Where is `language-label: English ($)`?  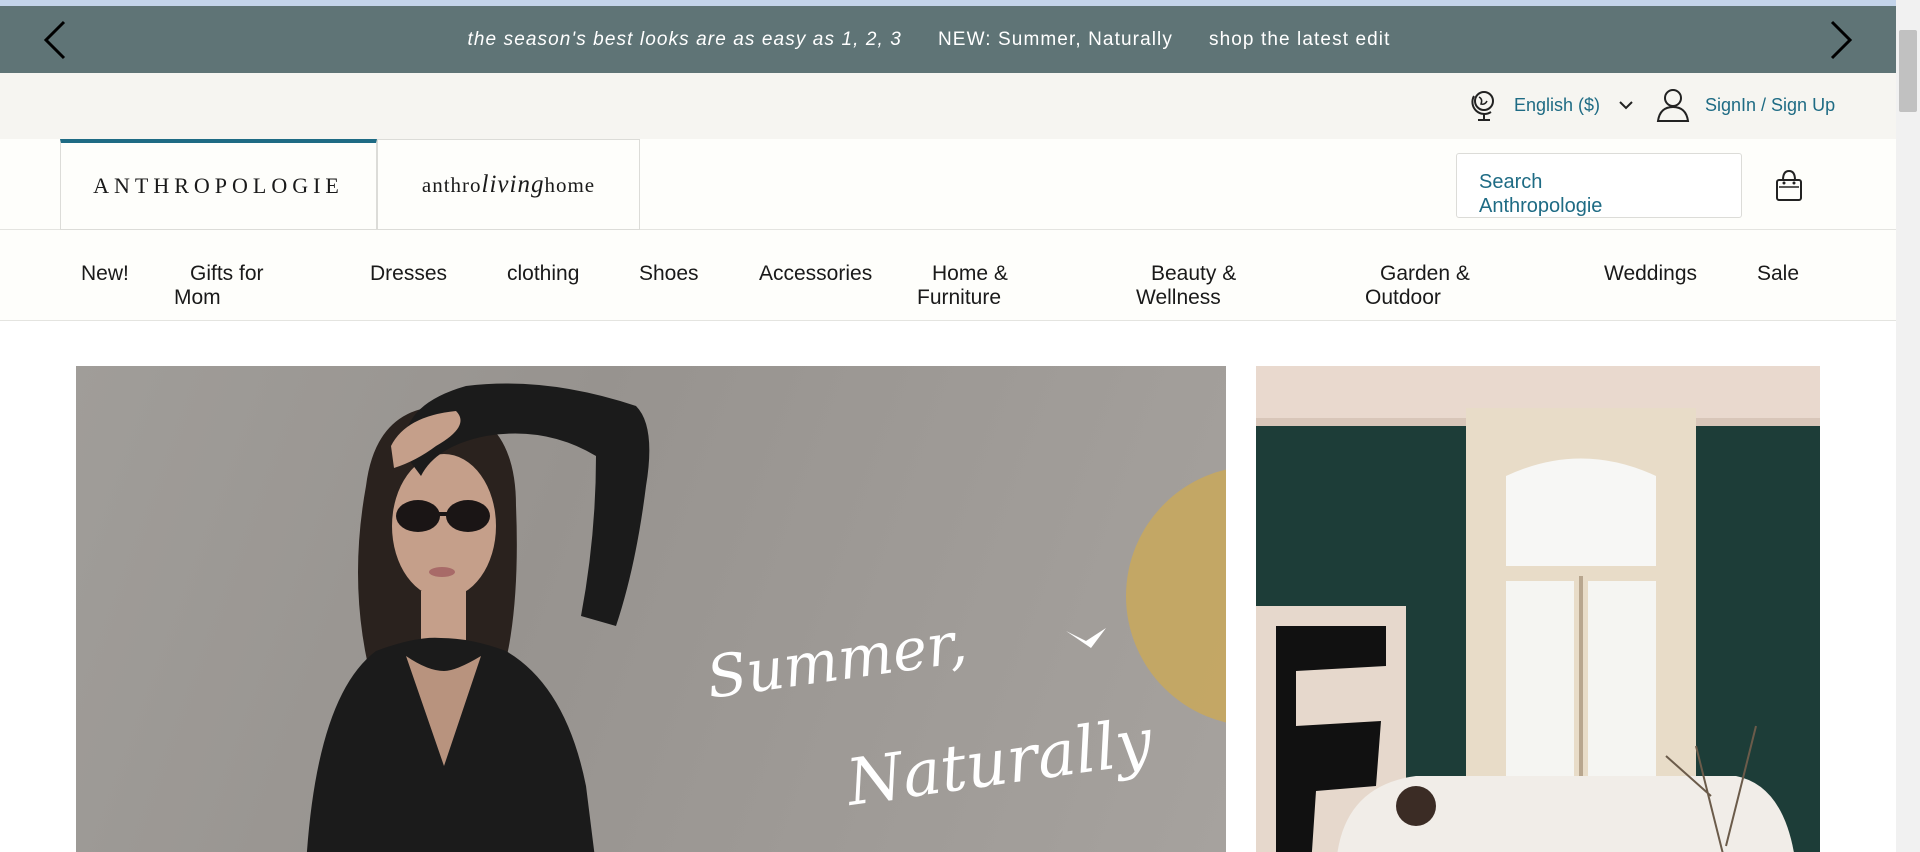 language-label: English ($) is located at coordinates (1557, 104).